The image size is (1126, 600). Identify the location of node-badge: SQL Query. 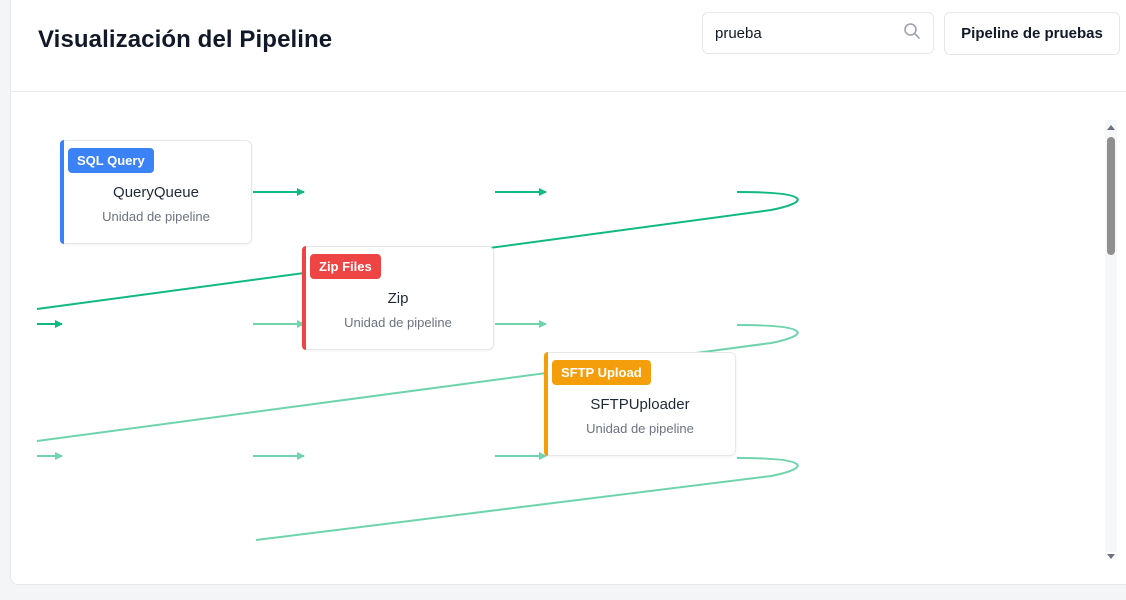
(111, 160).